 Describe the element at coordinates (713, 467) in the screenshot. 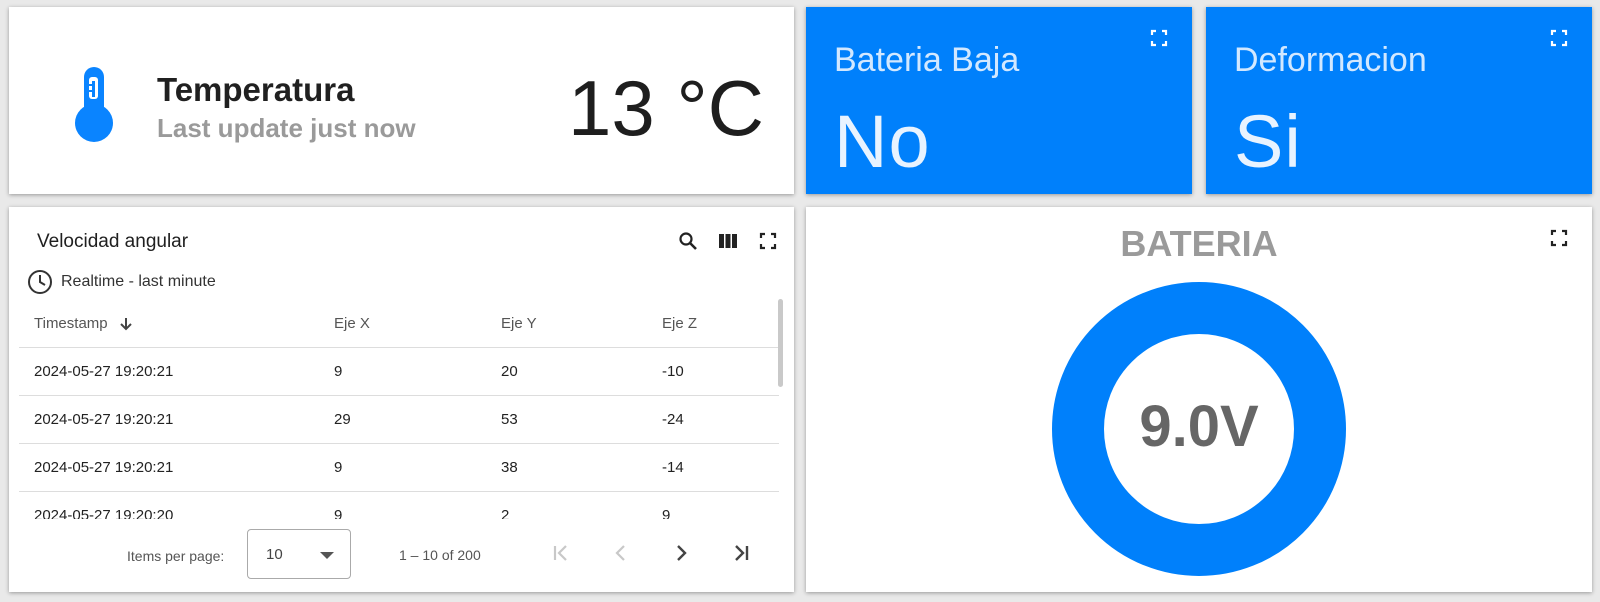

I see `cell-eje-z: -14` at that location.